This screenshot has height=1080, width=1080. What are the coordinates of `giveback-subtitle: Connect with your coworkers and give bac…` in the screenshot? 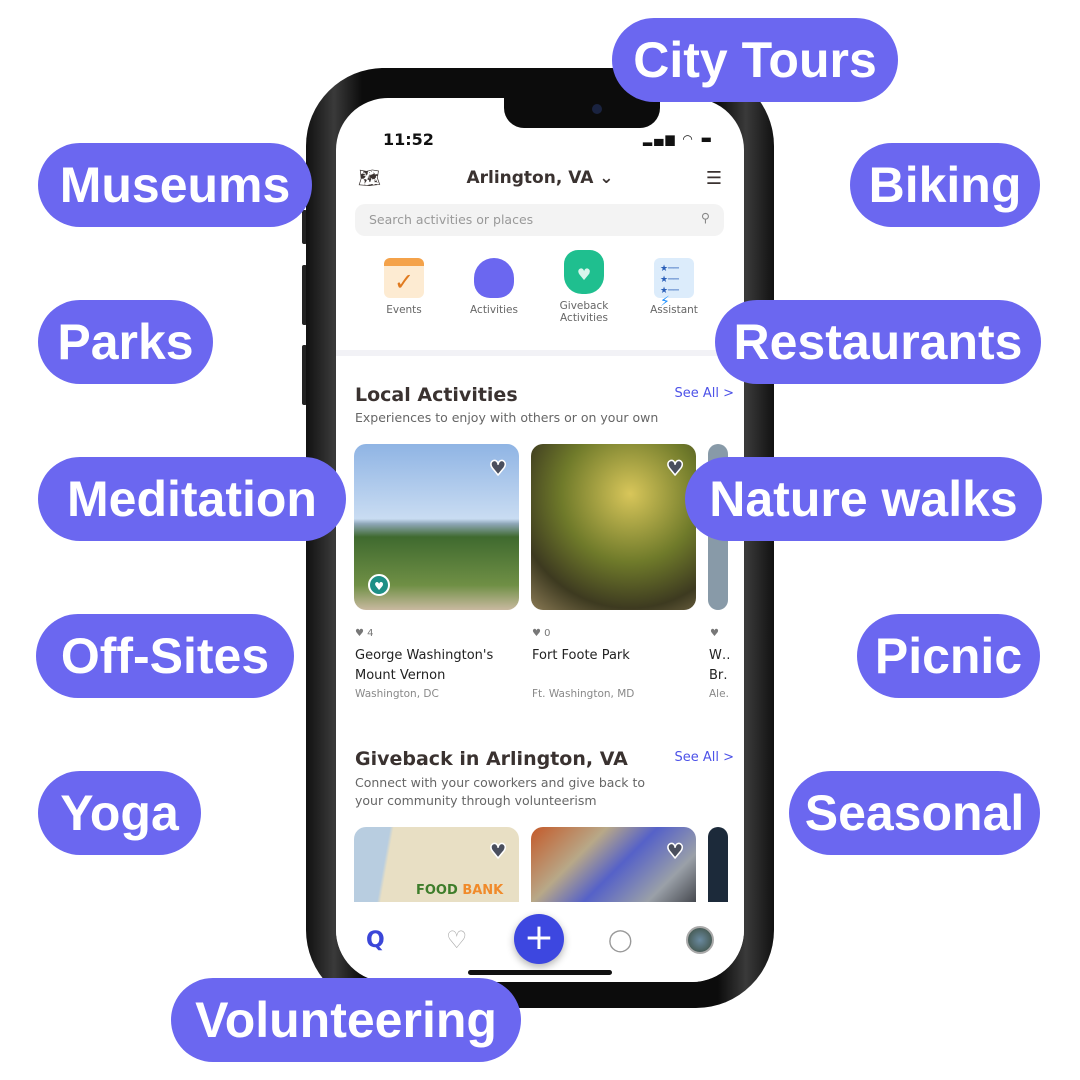 It's located at (500, 791).